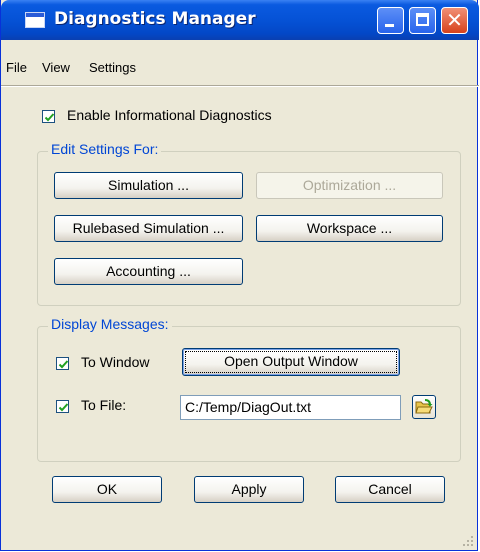  What do you see at coordinates (389, 25) in the screenshot?
I see `minimize-icon` at bounding box center [389, 25].